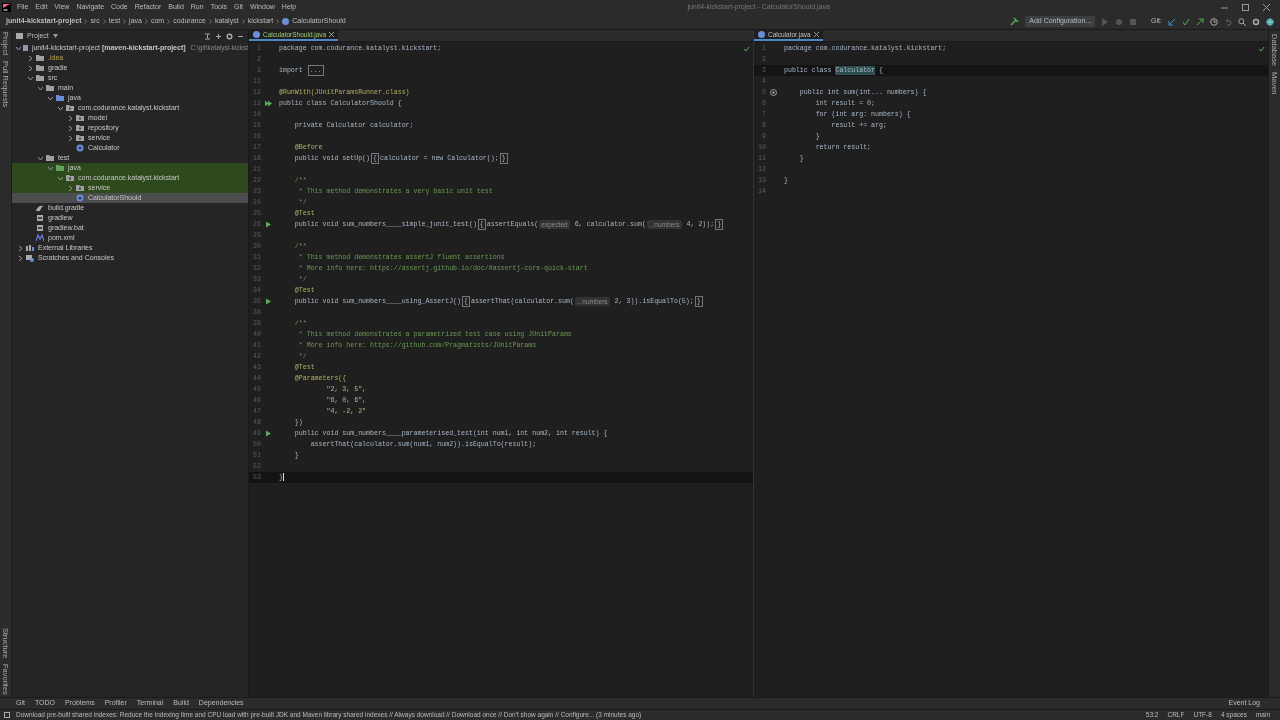 The height and width of the screenshot is (720, 1280). I want to click on clock-icon, so click(1214, 21).